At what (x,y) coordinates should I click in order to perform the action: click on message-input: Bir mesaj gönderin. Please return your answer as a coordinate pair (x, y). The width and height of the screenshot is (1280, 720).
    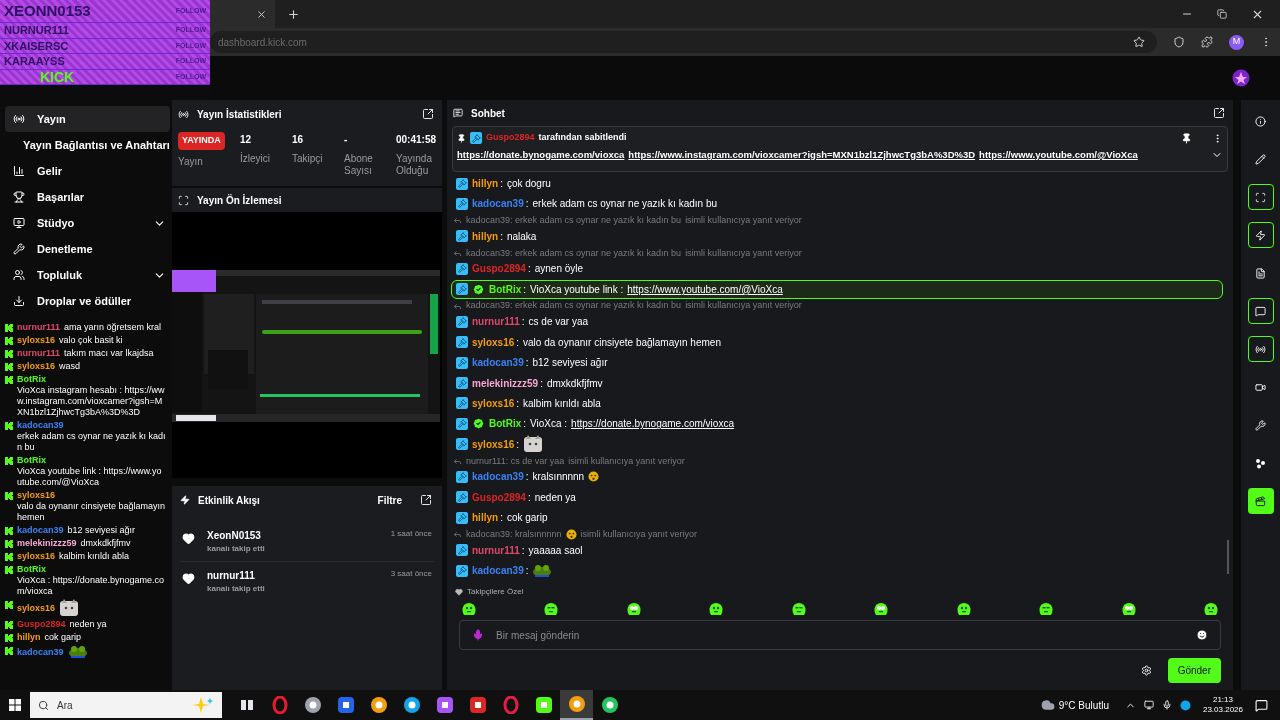
    Looking at the image, I should click on (840, 635).